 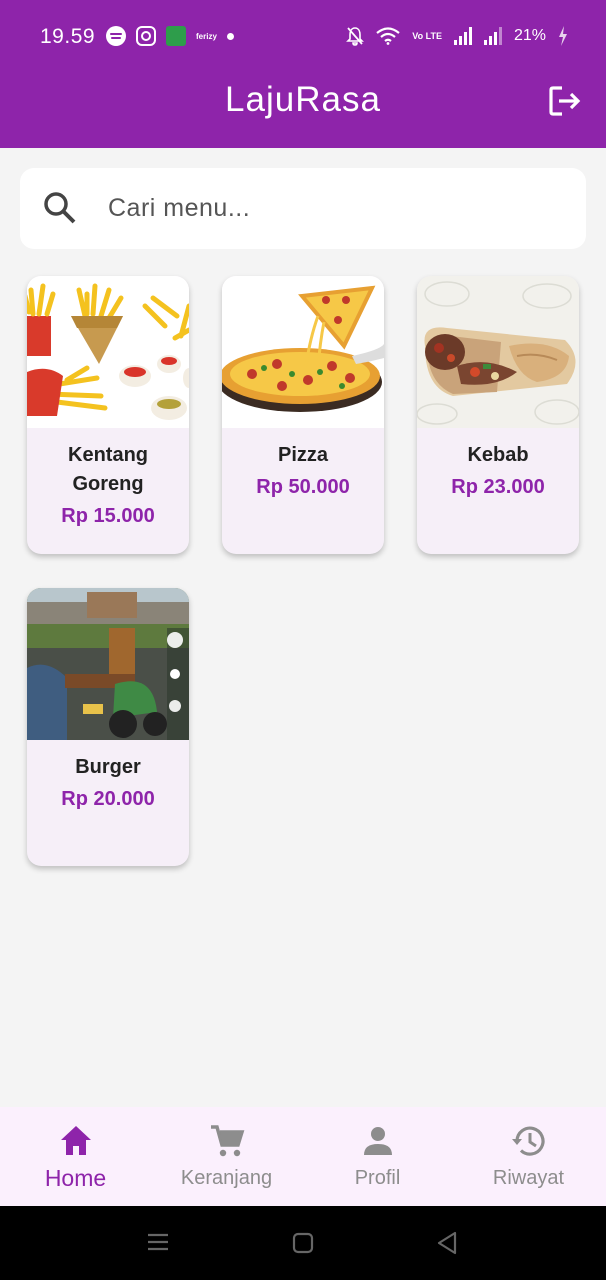 I want to click on bottom-navigation: Home Keranjang Profil Riwayat, so click(x=303, y=1156).